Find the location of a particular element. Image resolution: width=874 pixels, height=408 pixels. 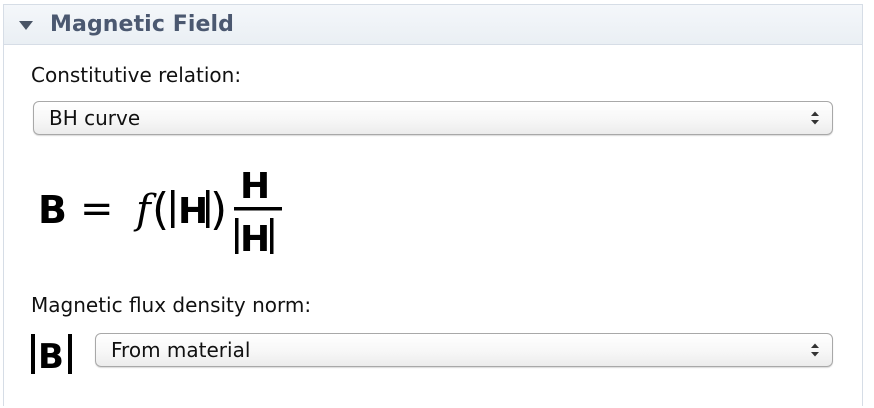

equation-equals: = is located at coordinates (97, 209).